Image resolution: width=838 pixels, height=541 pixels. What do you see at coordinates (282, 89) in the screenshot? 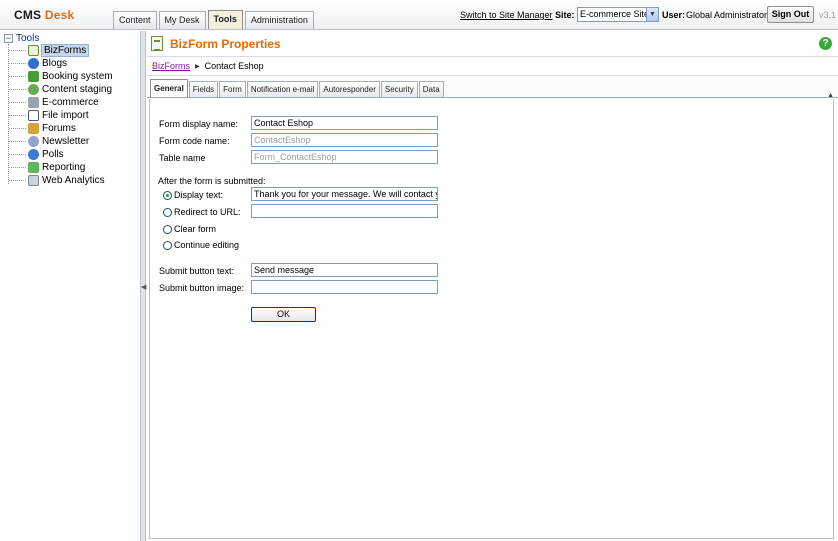
I see `tab-notification-email: Notification e-mail` at bounding box center [282, 89].